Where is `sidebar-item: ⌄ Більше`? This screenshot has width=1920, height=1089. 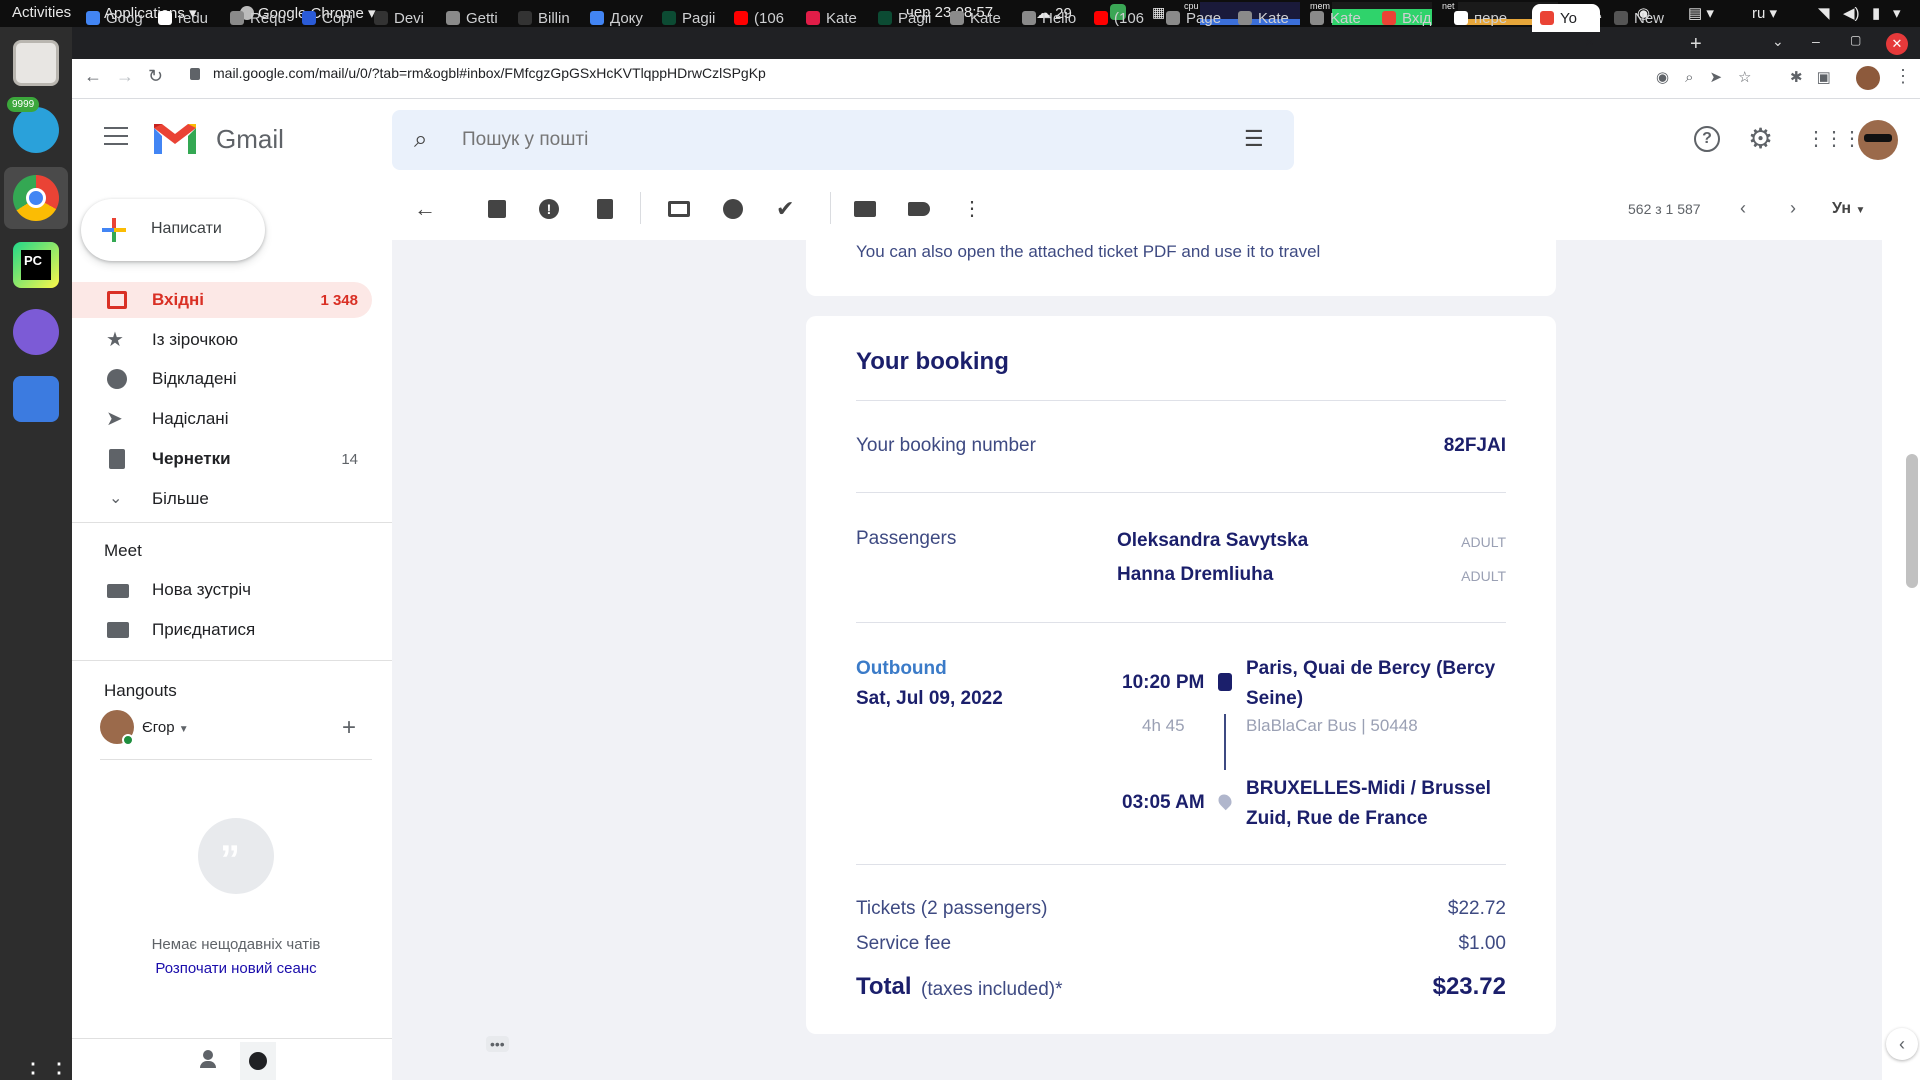 sidebar-item: ⌄ Більше is located at coordinates (222, 499).